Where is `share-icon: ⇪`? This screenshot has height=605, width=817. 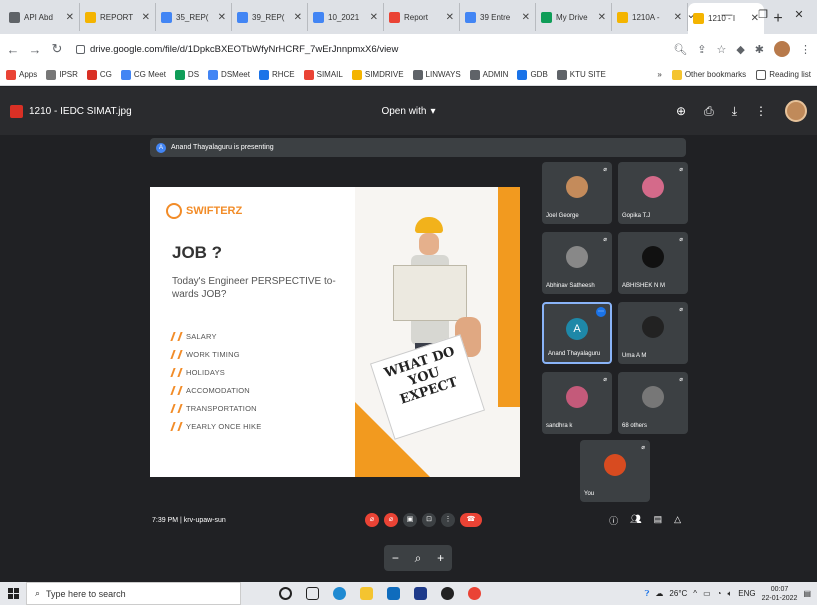
share-icon: ⇪ is located at coordinates (701, 49).